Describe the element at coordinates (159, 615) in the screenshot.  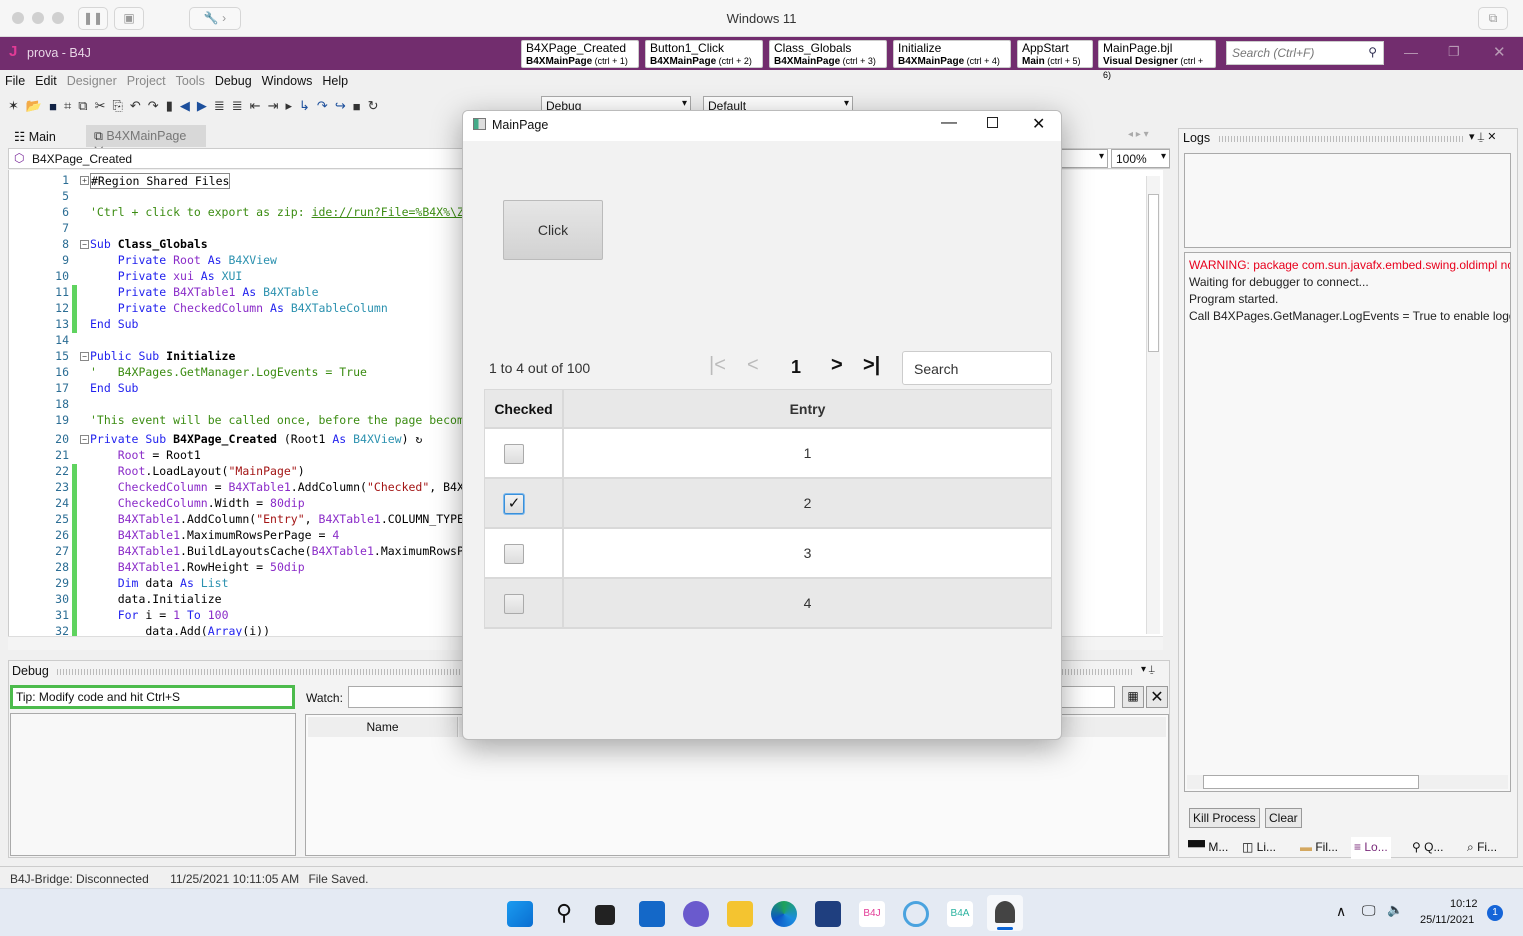
I see `code-line: For i = 1 To 100` at that location.